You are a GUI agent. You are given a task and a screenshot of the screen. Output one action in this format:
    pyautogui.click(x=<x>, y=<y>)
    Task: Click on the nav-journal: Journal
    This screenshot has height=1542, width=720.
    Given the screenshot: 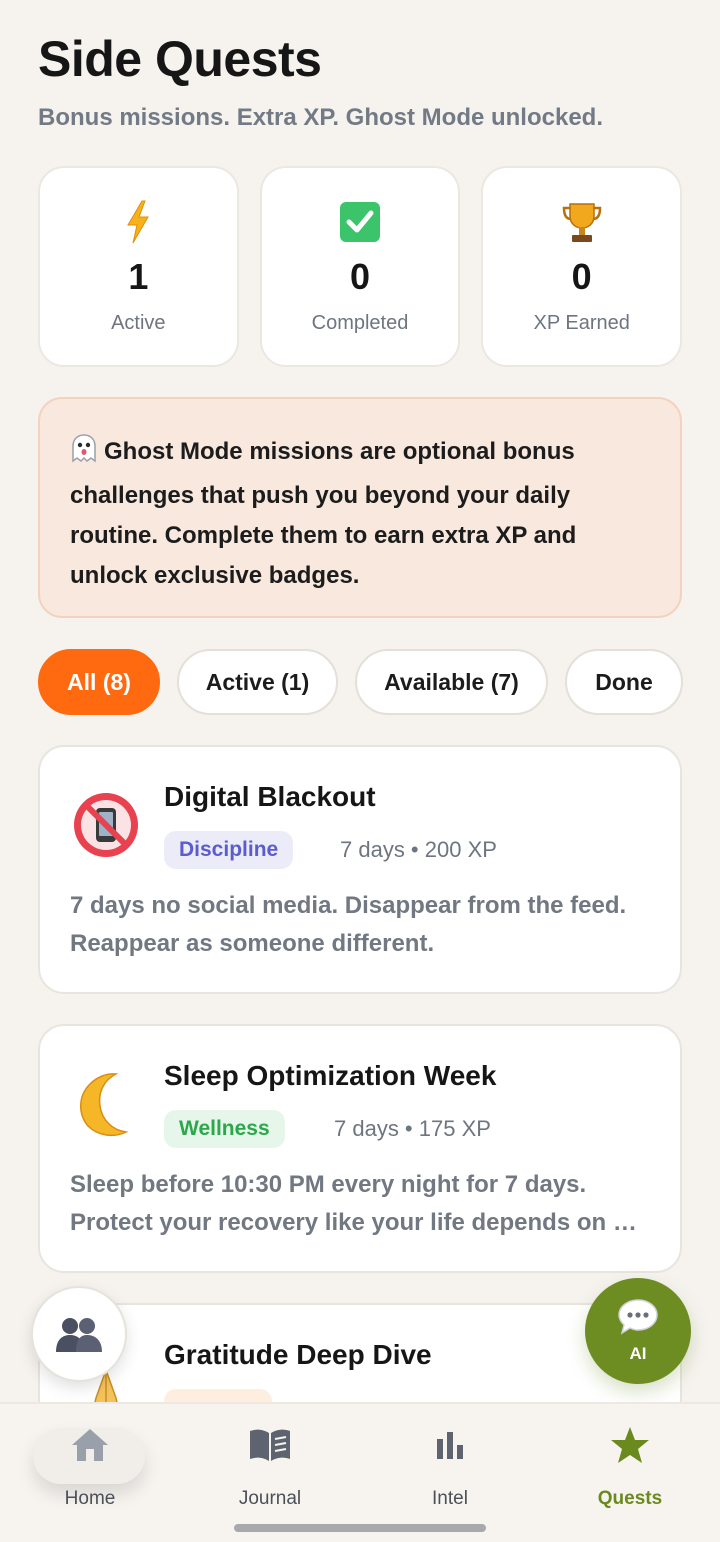 What is the action you would take?
    pyautogui.click(x=270, y=1465)
    